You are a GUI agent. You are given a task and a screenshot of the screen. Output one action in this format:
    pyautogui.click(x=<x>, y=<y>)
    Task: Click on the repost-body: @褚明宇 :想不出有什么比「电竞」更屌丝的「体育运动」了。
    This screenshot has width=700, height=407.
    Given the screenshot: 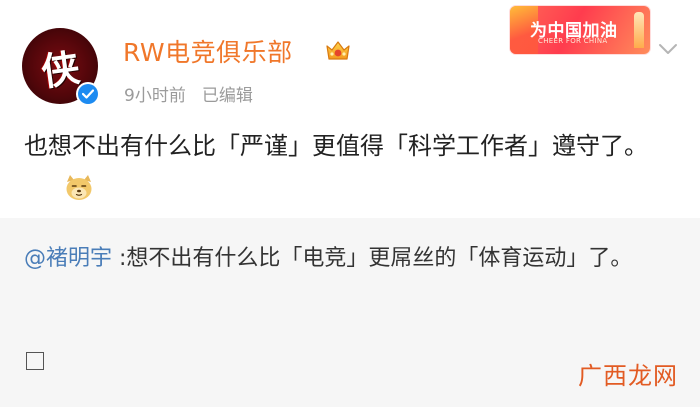 What is the action you would take?
    pyautogui.click(x=349, y=259)
    